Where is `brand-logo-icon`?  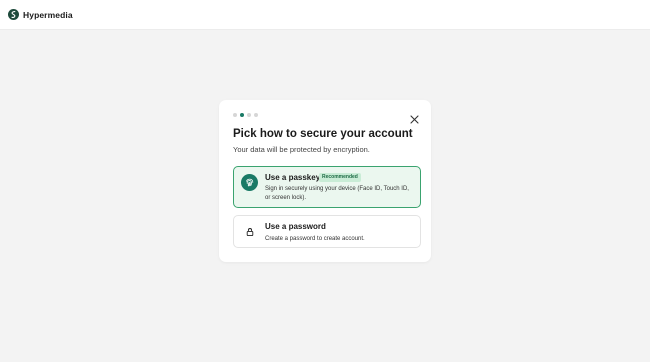 brand-logo-icon is located at coordinates (13, 14).